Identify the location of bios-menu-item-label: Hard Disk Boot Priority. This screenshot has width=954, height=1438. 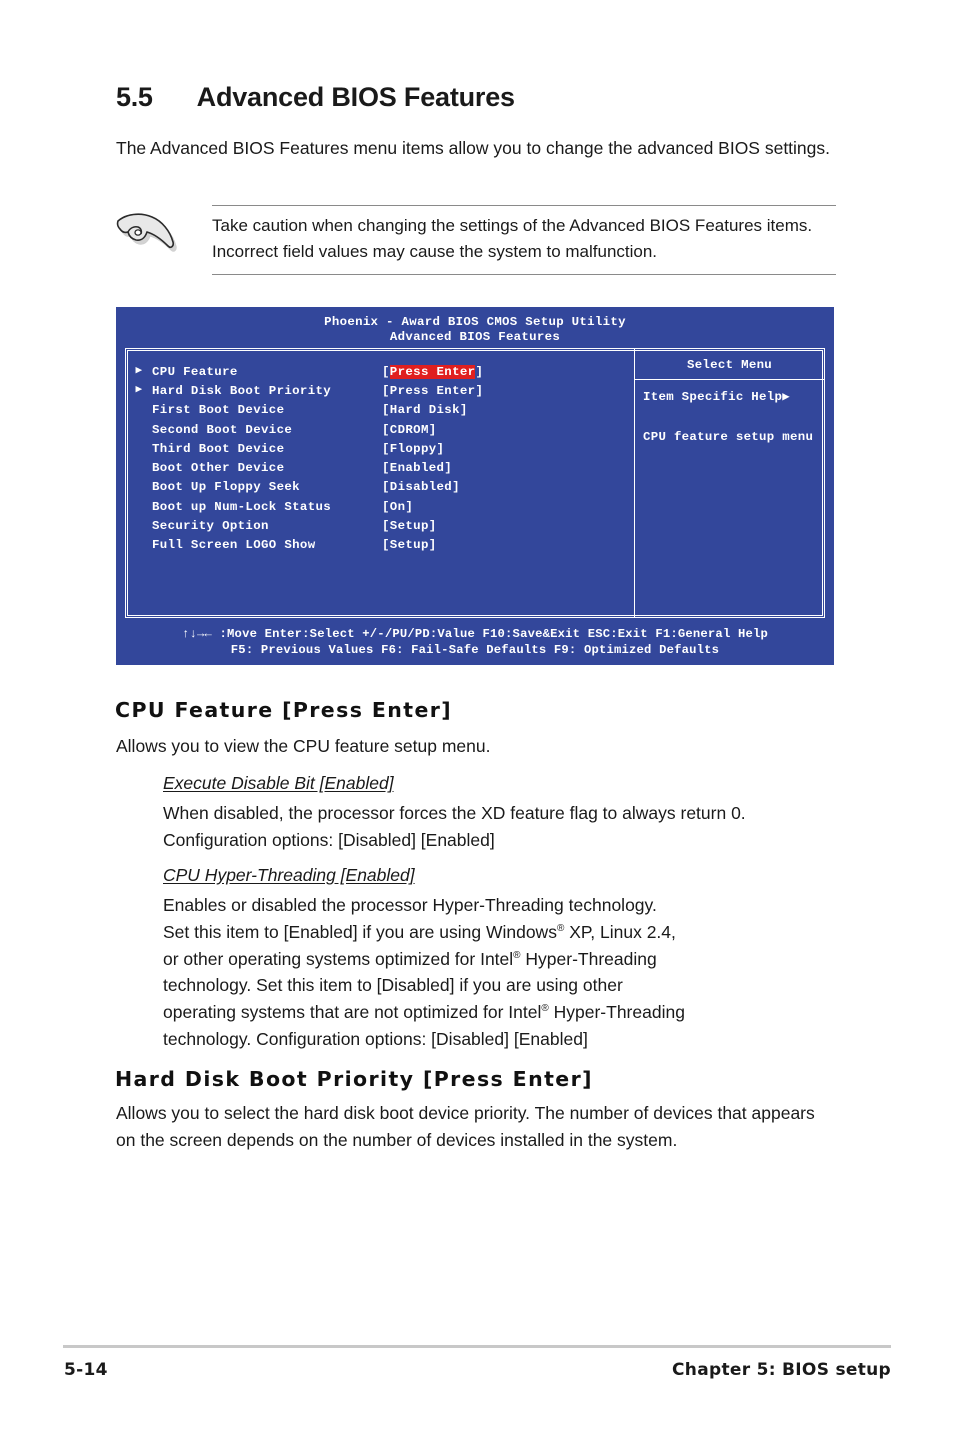
(242, 390).